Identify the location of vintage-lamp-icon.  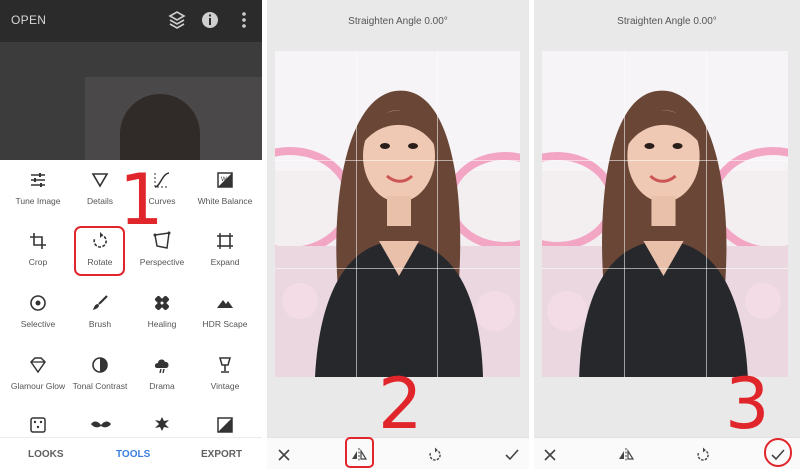
(225, 365).